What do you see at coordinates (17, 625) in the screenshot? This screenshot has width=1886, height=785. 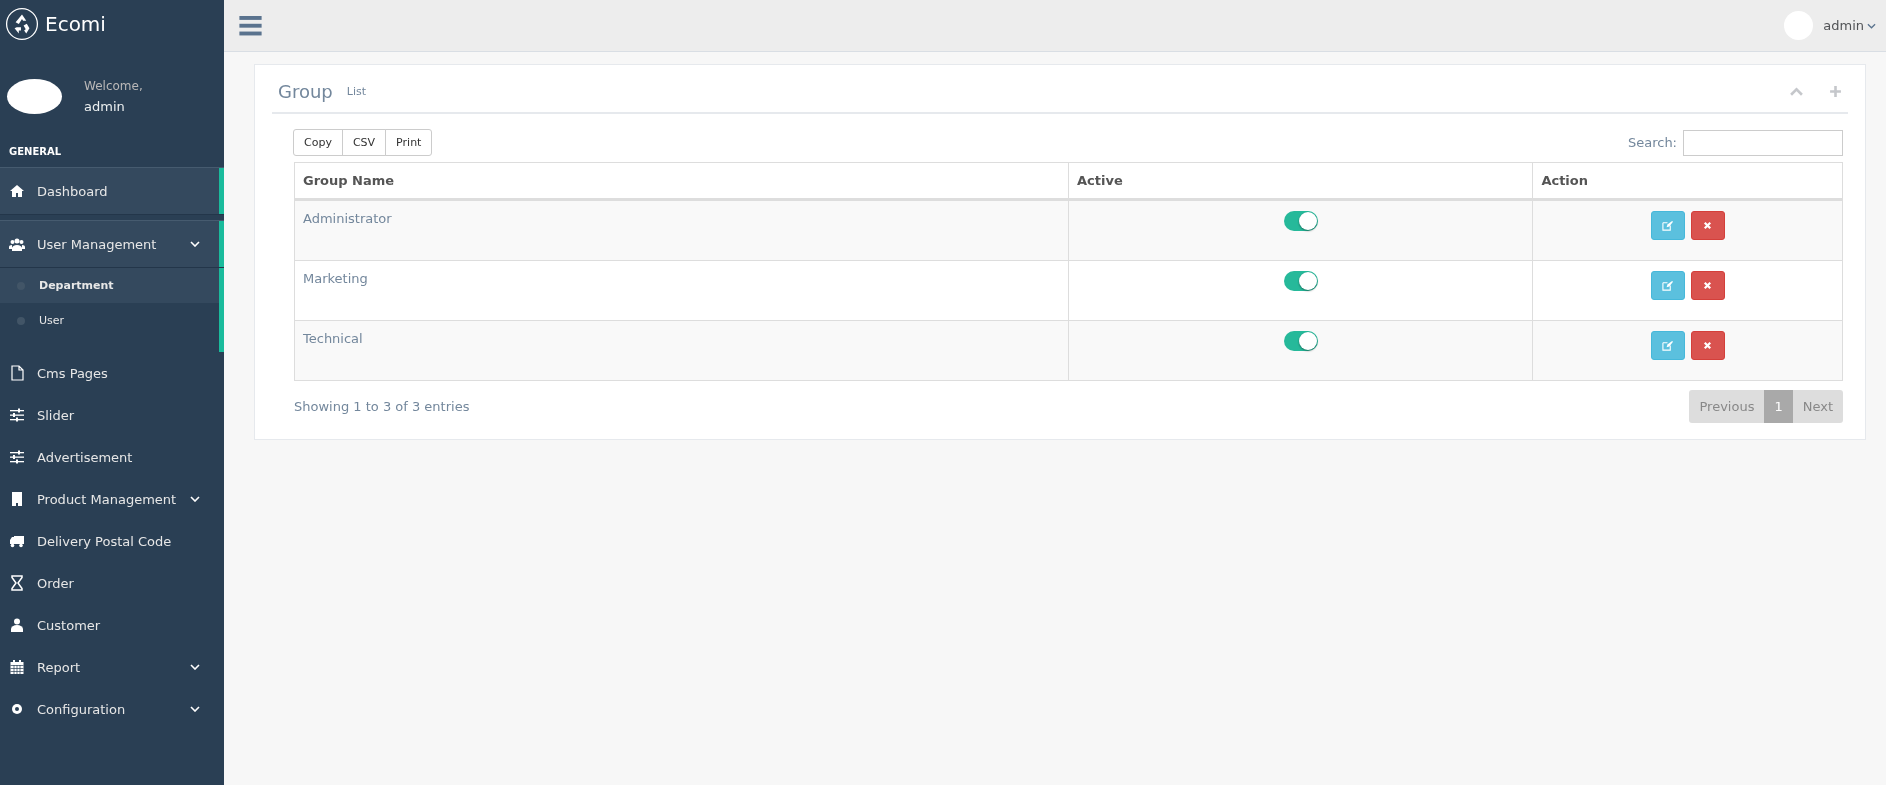 I see `person-icon` at bounding box center [17, 625].